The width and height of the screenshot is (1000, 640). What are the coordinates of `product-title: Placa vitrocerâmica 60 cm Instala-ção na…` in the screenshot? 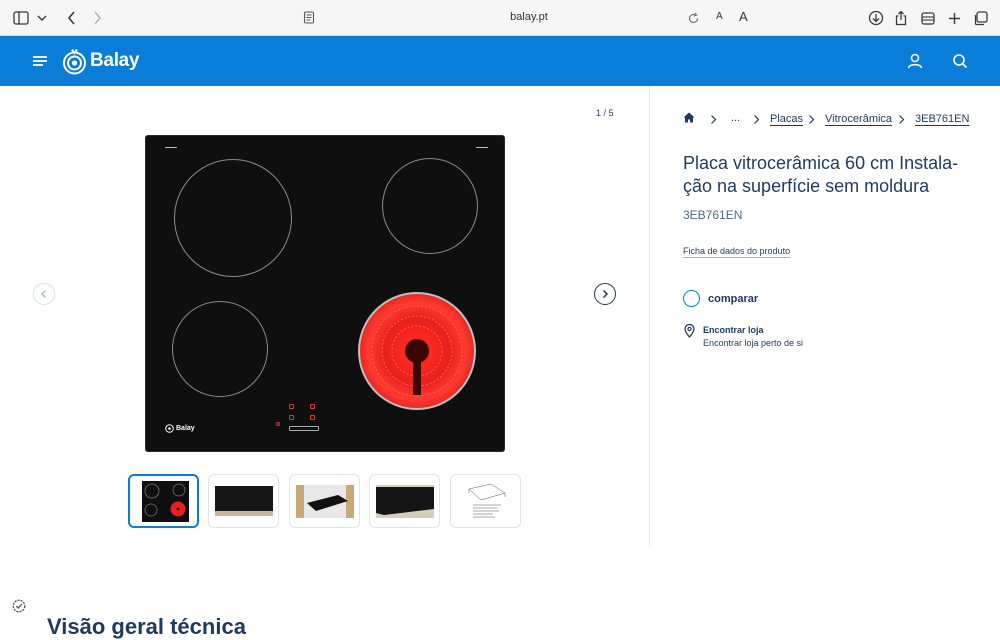 It's located at (821, 174).